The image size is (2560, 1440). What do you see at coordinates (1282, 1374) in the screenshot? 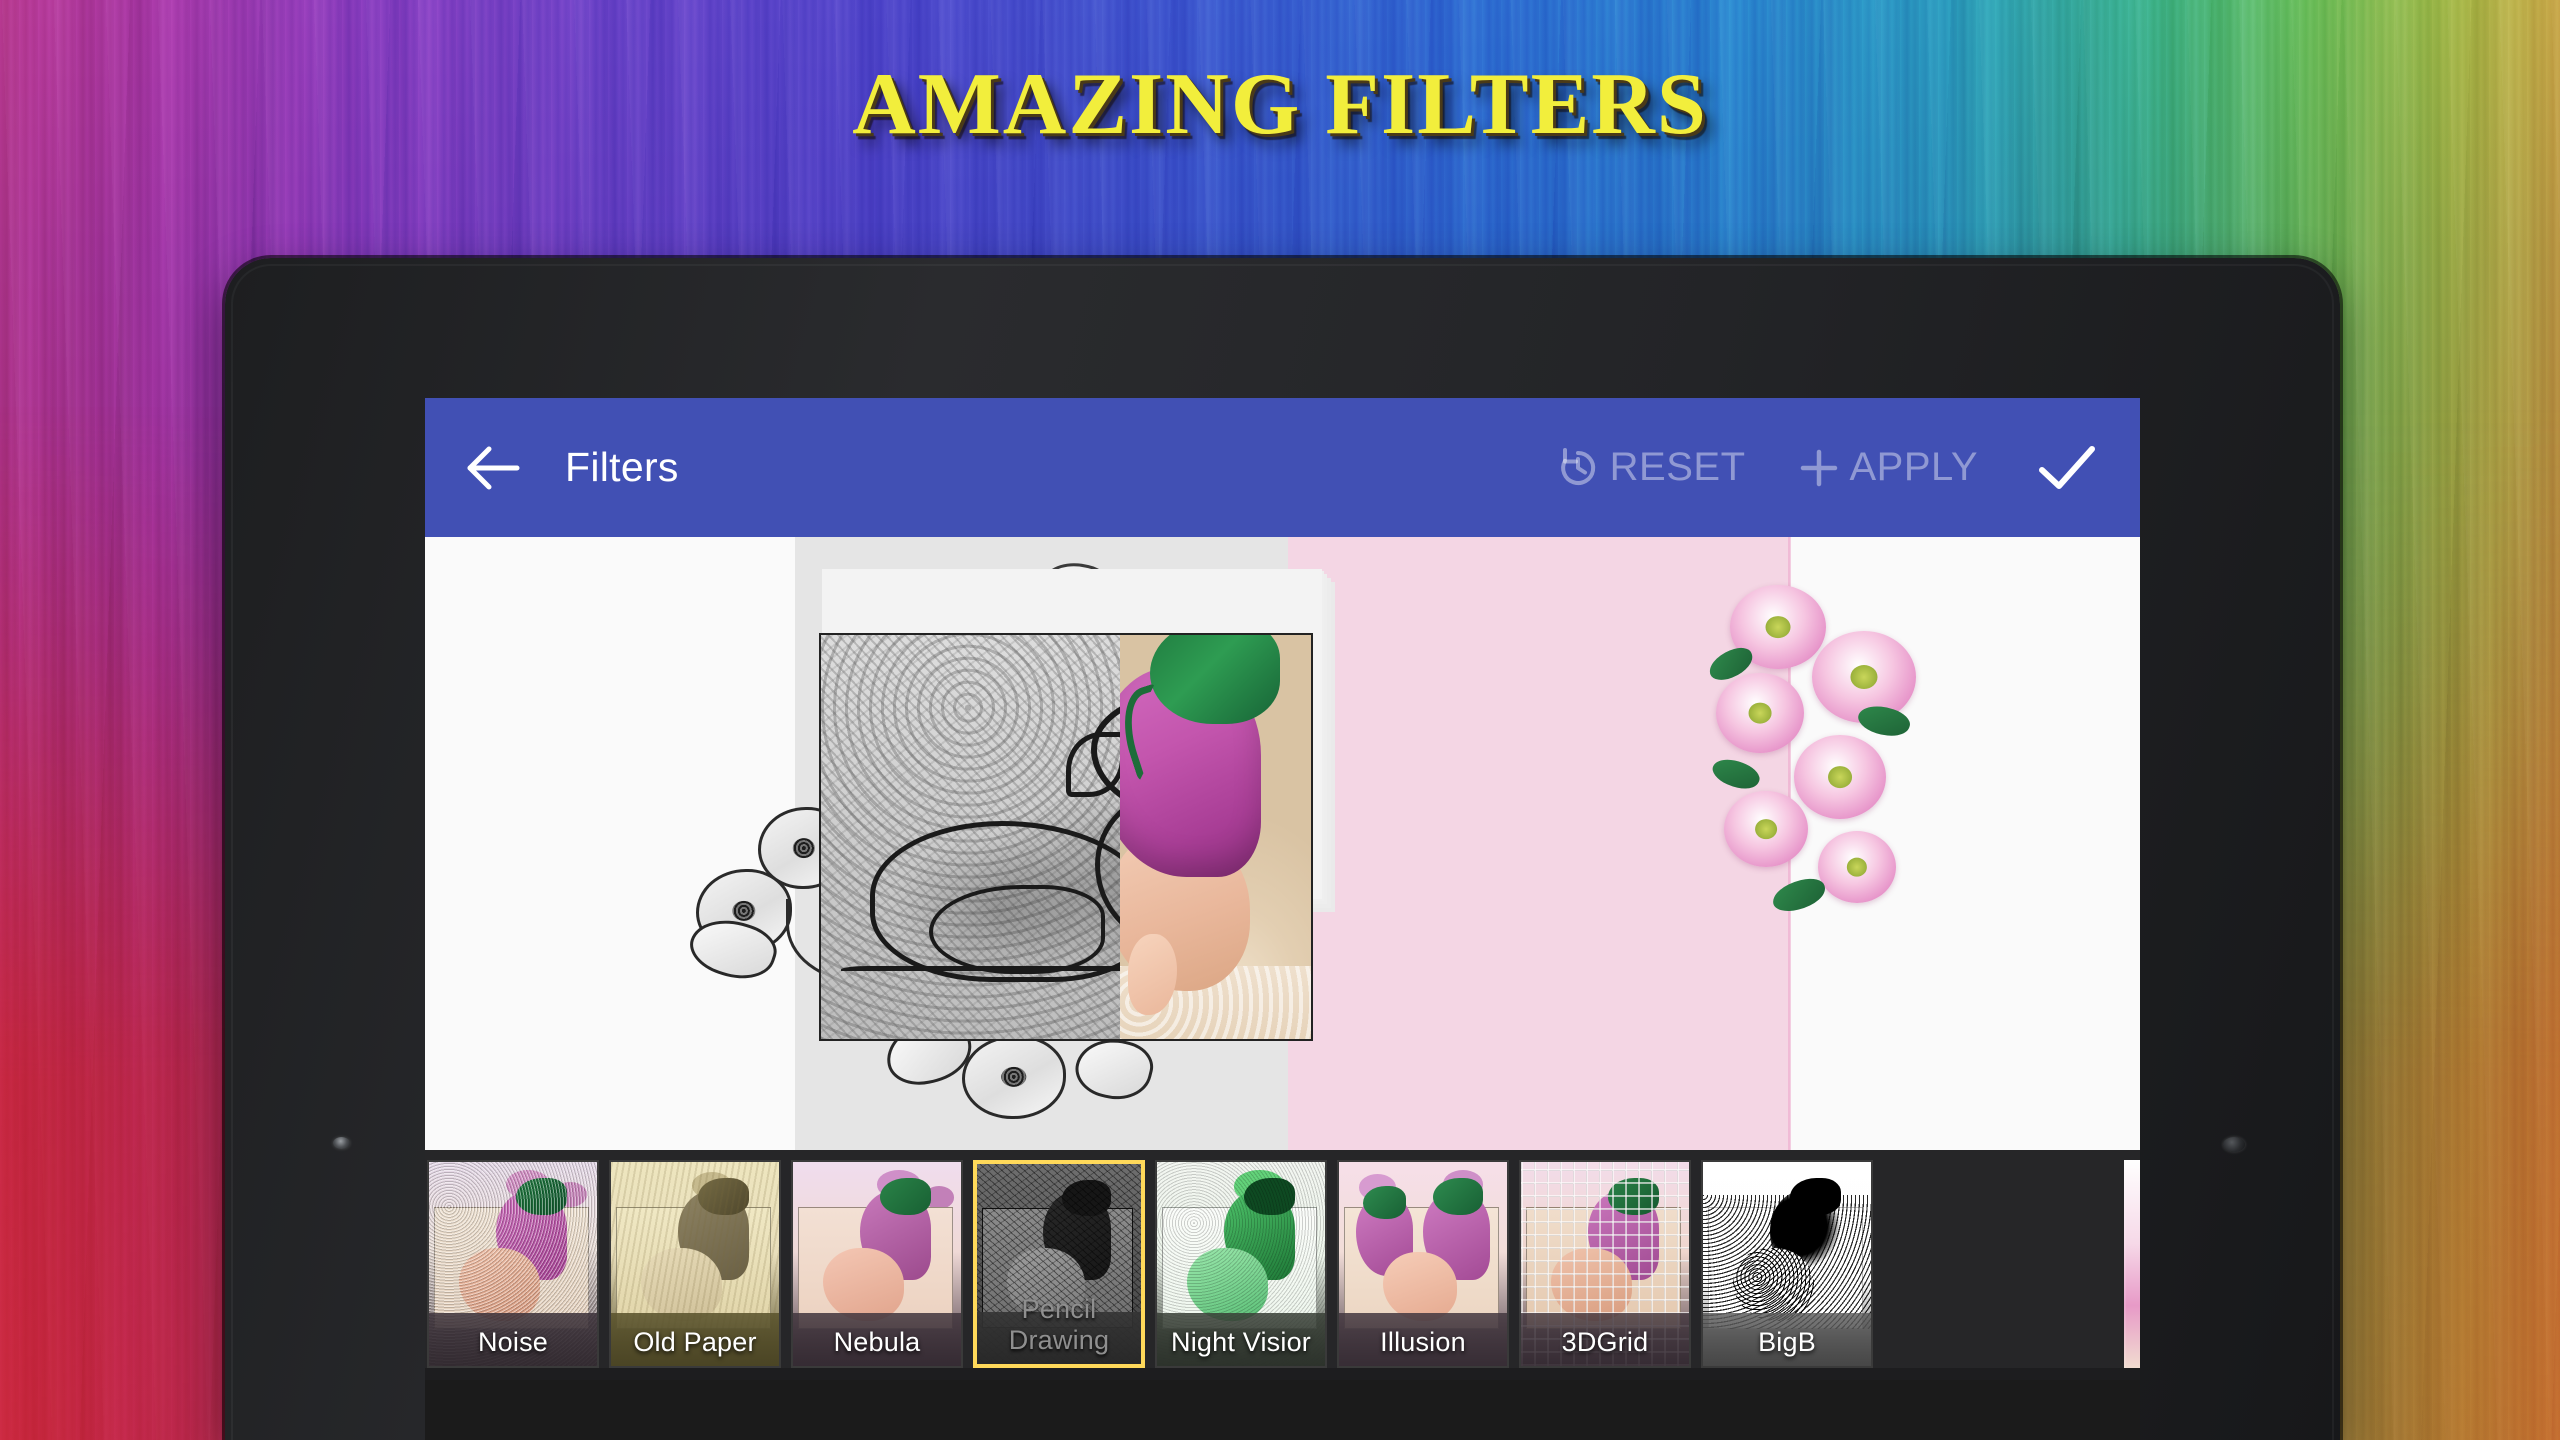
I see `strip-bottom-shade` at bounding box center [1282, 1374].